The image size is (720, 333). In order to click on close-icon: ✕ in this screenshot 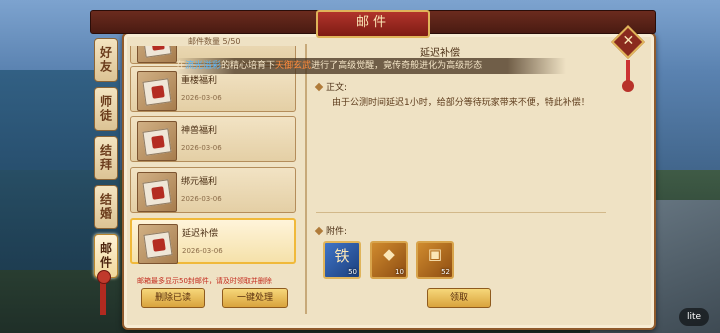, I will do `click(628, 41)`.